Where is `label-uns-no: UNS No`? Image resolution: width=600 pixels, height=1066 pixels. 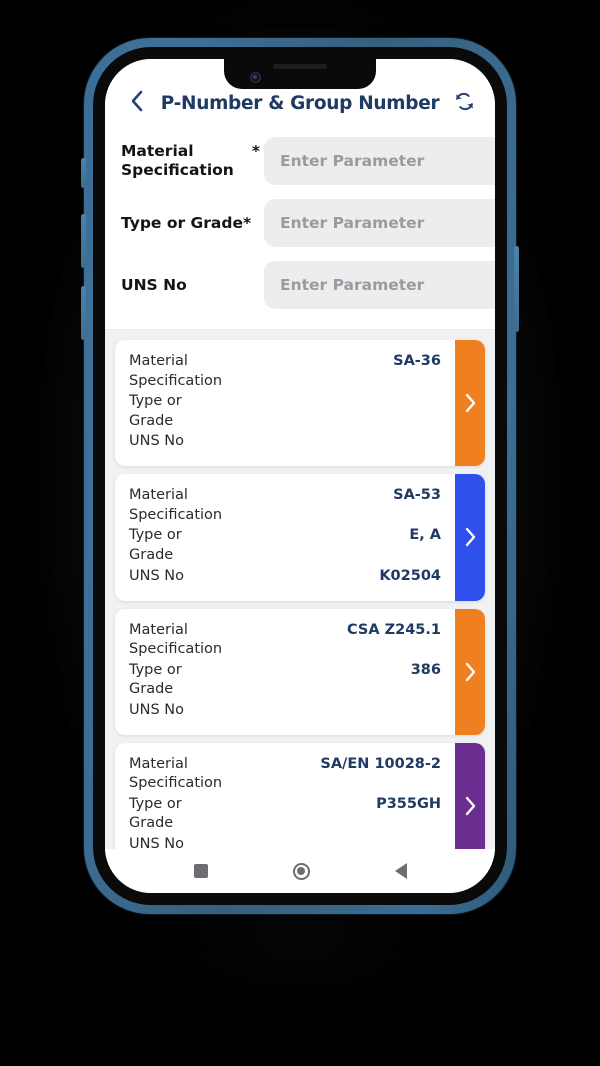 label-uns-no: UNS No is located at coordinates (154, 284).